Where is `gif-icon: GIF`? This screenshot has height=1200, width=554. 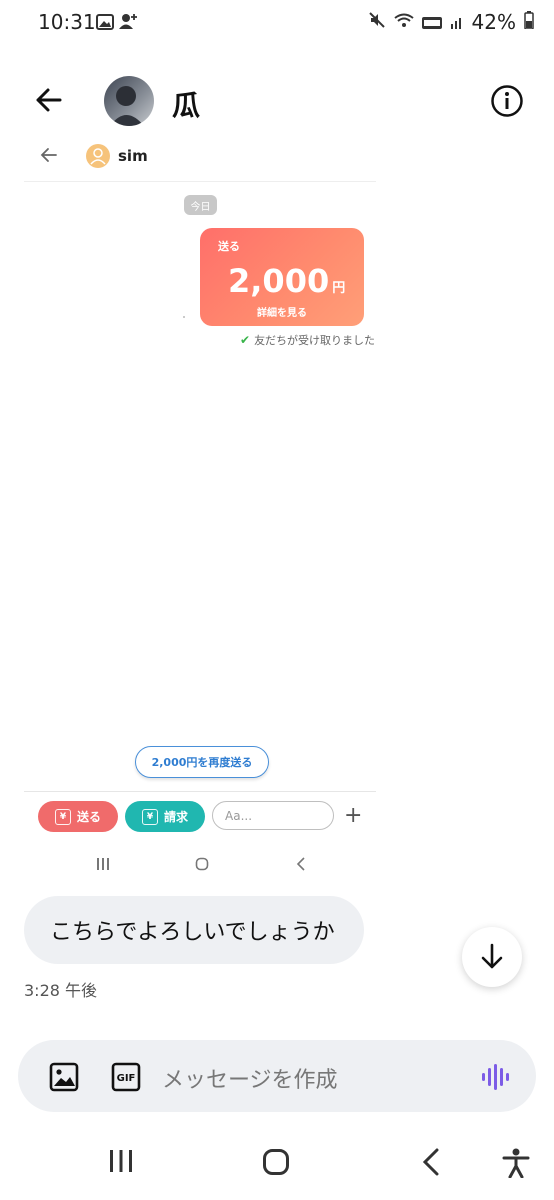
gif-icon: GIF is located at coordinates (126, 1077).